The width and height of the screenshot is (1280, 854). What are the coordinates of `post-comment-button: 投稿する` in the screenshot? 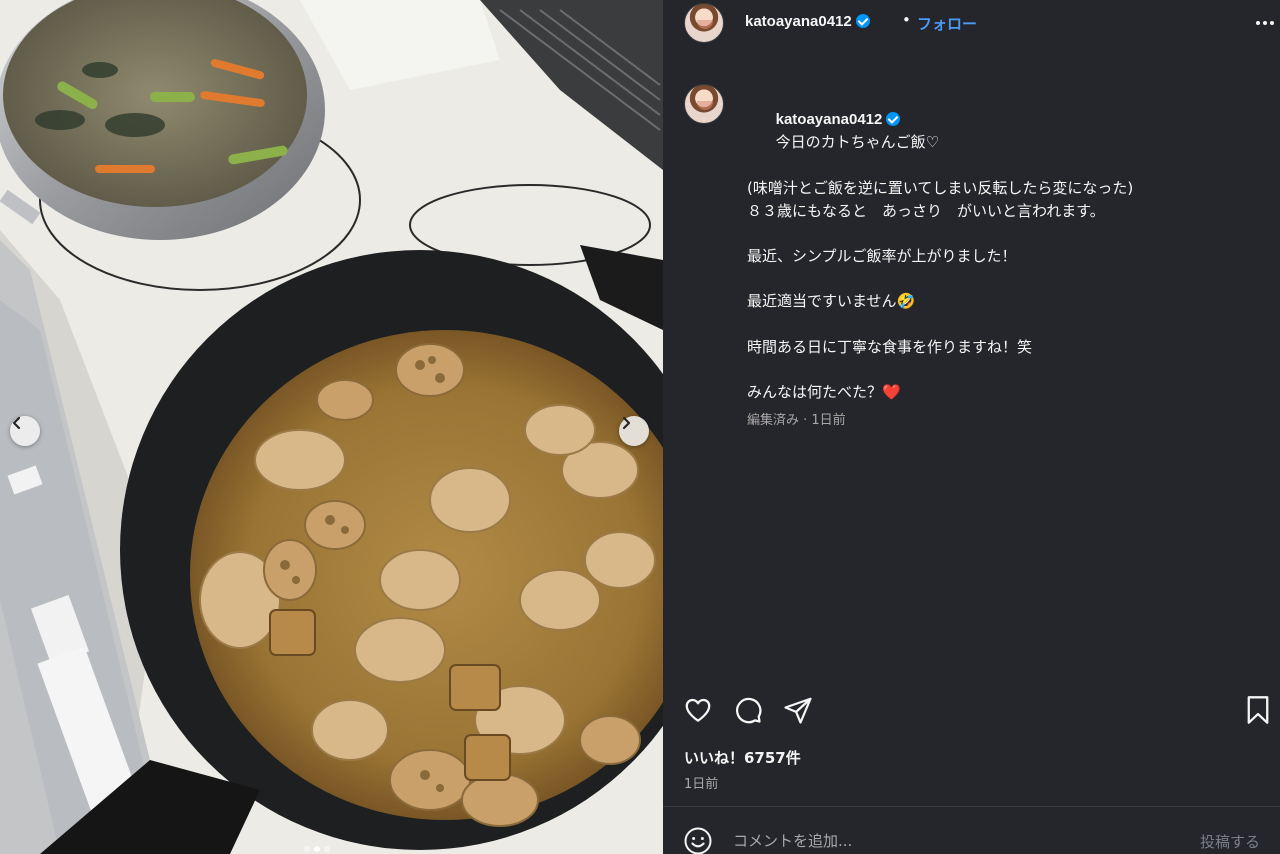 It's located at (1230, 841).